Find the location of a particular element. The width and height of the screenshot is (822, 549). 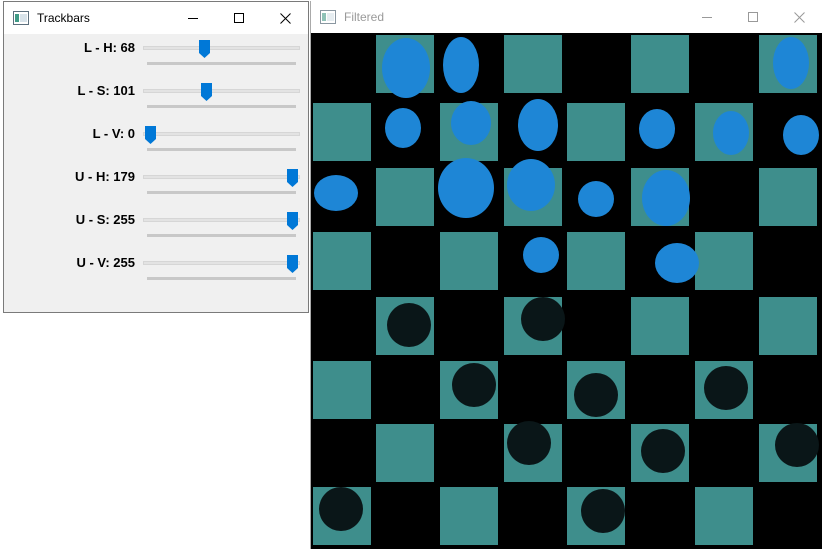

trackbar-label: L - S: 101 is located at coordinates (106, 90).